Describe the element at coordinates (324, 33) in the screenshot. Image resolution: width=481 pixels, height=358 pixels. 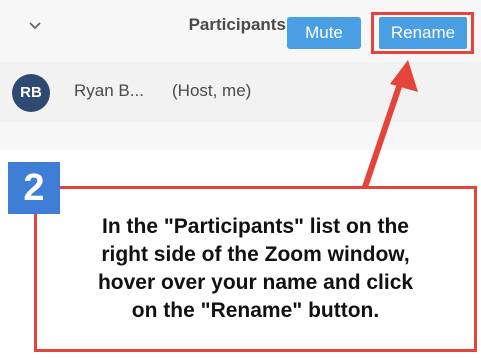
I see `mute-button: Mute` at that location.